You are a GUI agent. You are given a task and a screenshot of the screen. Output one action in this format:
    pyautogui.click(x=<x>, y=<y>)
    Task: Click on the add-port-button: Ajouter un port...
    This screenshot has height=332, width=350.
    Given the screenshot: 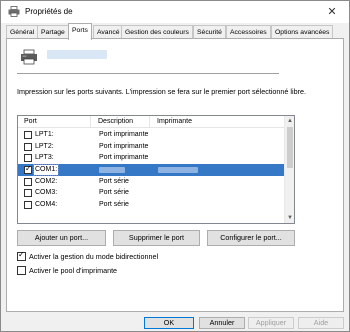 What is the action you would take?
    pyautogui.click(x=61, y=238)
    